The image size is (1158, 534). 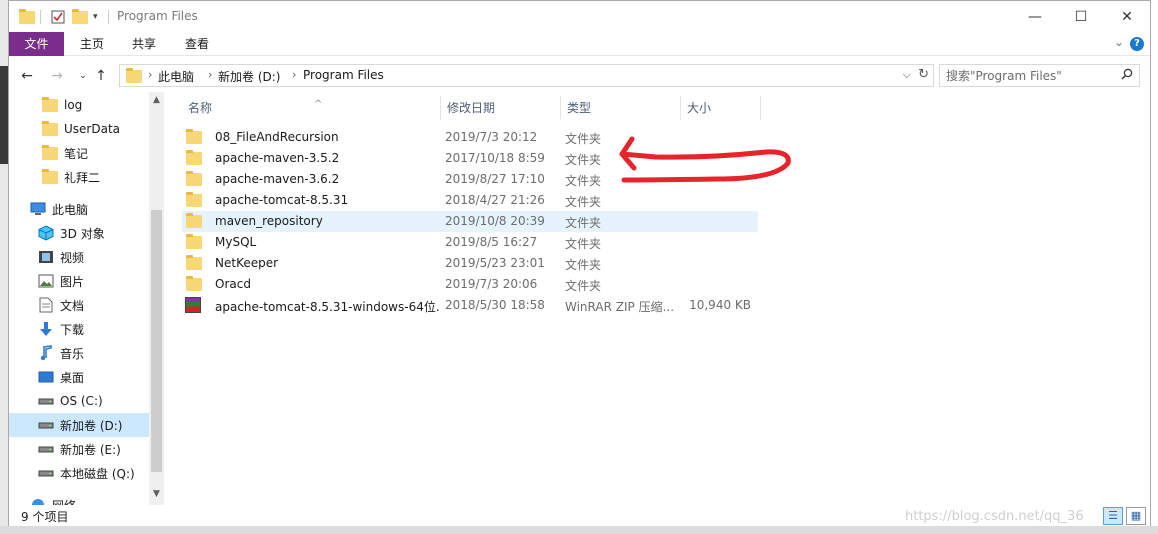 What do you see at coordinates (79, 329) in the screenshot?
I see `nav-item: 下载` at bounding box center [79, 329].